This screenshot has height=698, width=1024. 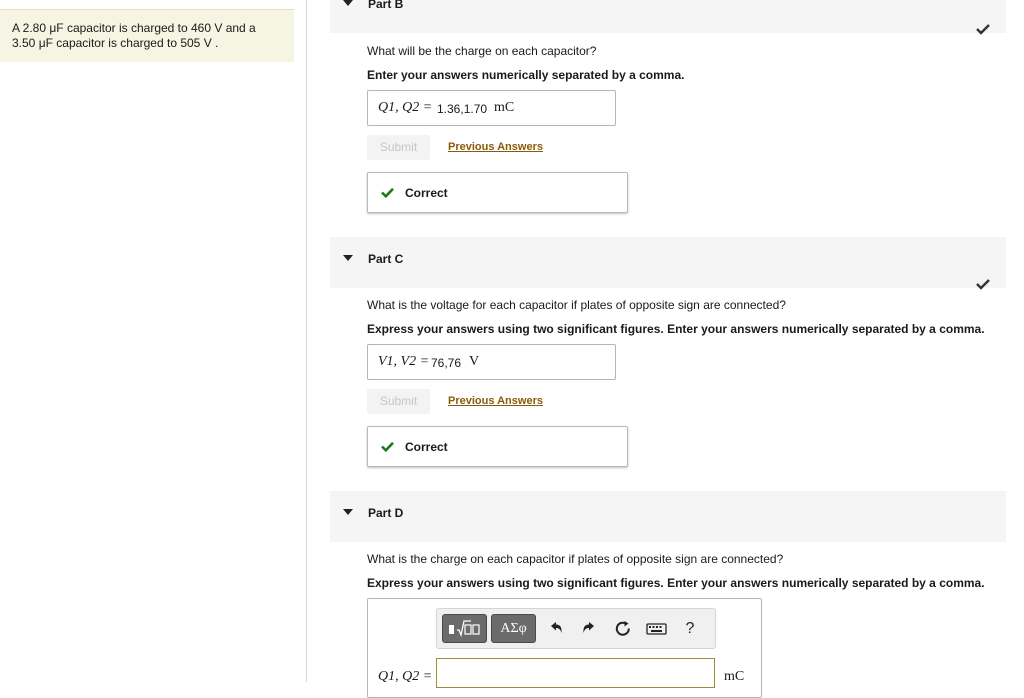 What do you see at coordinates (513, 628) in the screenshot?
I see `greek-symbols-button: ΑΣφ` at bounding box center [513, 628].